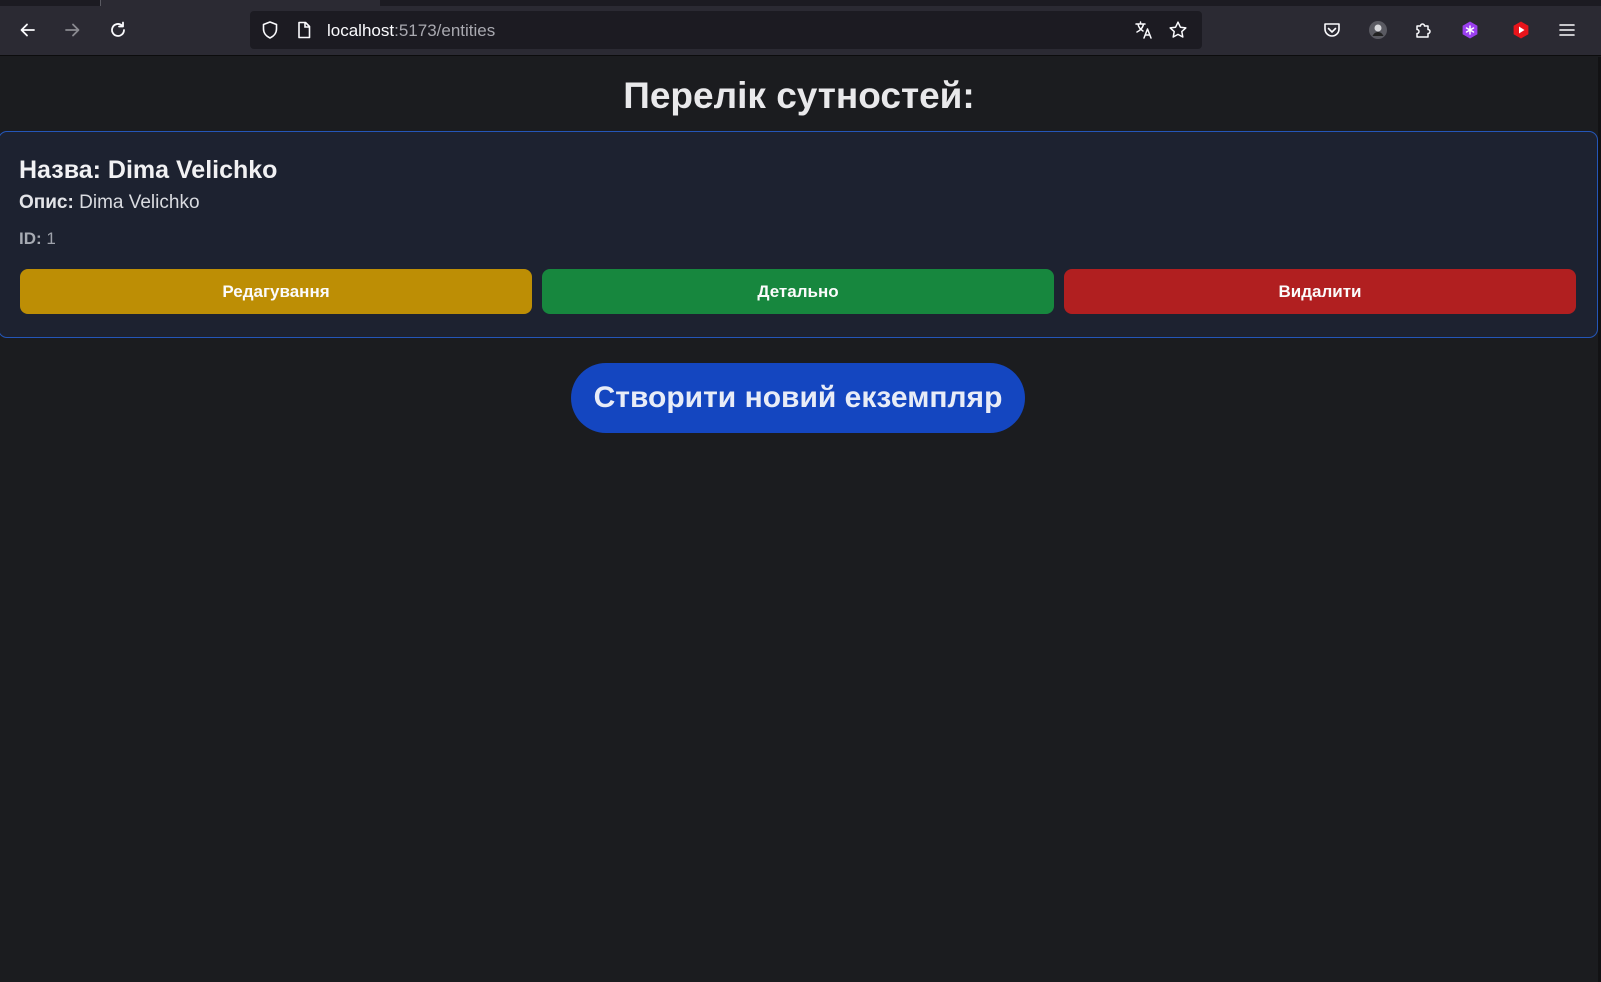 This screenshot has width=1601, height=982. I want to click on url-text: localhost:5173/entities, so click(411, 31).